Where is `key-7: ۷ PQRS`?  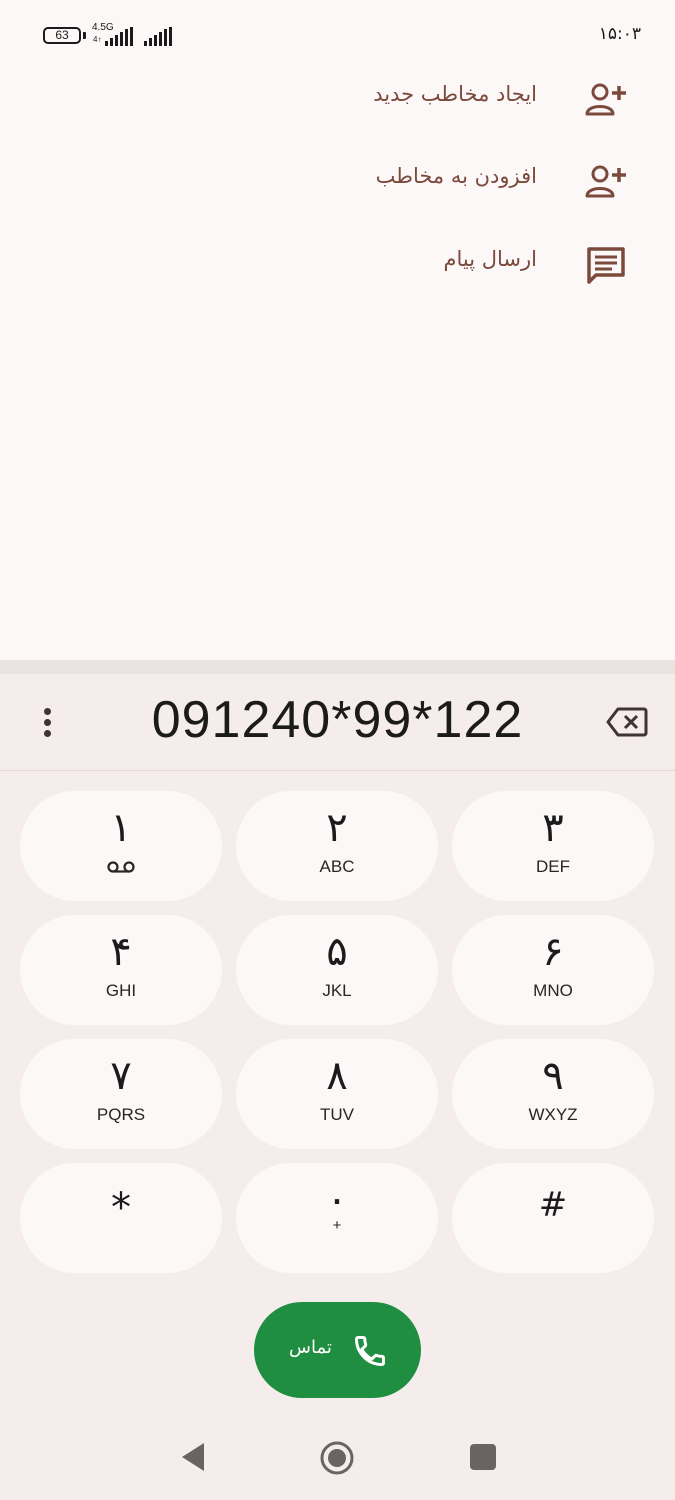 key-7: ۷ PQRS is located at coordinates (121, 1094).